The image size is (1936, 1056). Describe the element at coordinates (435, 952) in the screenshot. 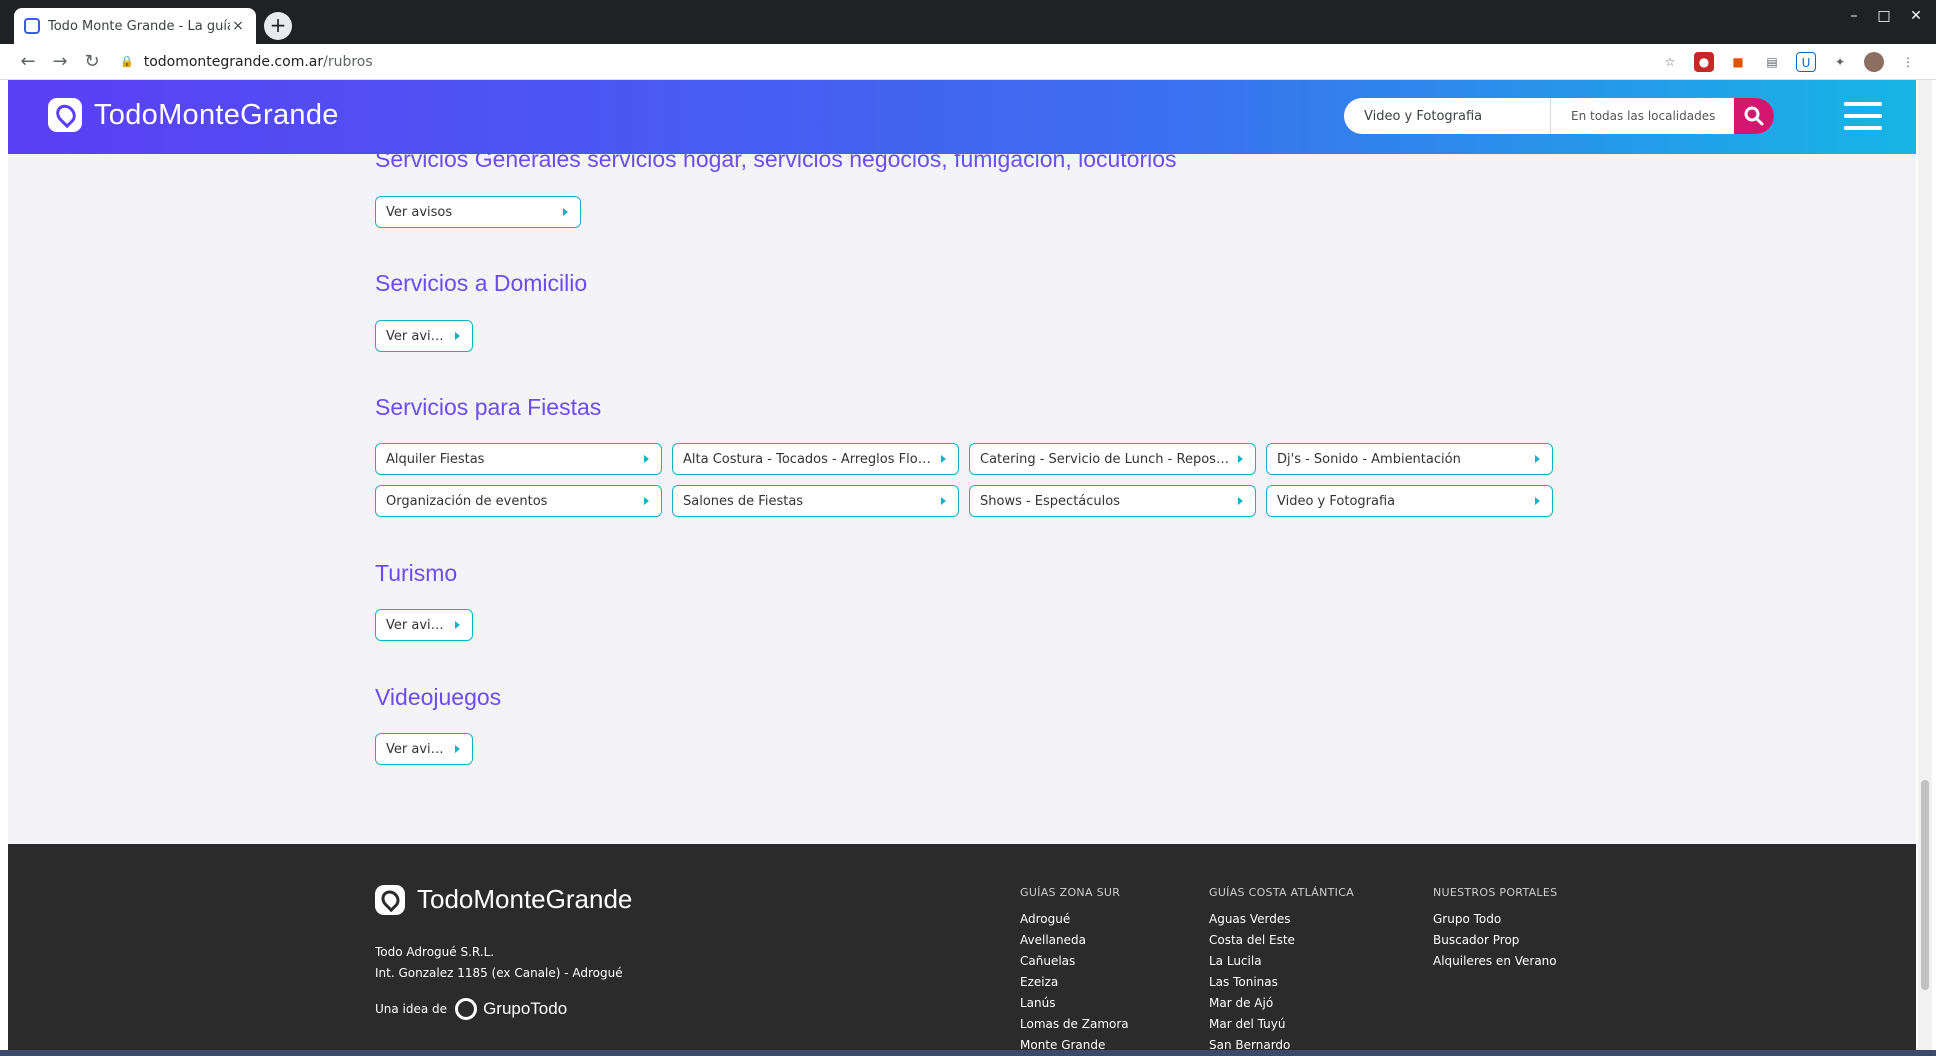

I see `company-name: Todo Adrogué S.R.L.` at that location.